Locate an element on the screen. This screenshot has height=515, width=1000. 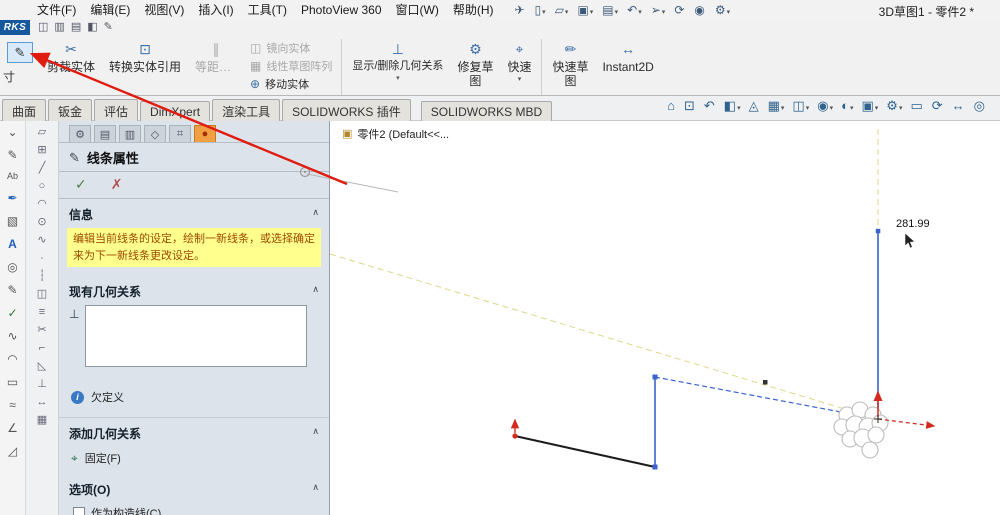
pm-tab-dimxpert: ▥ is located at coordinates (130, 133).